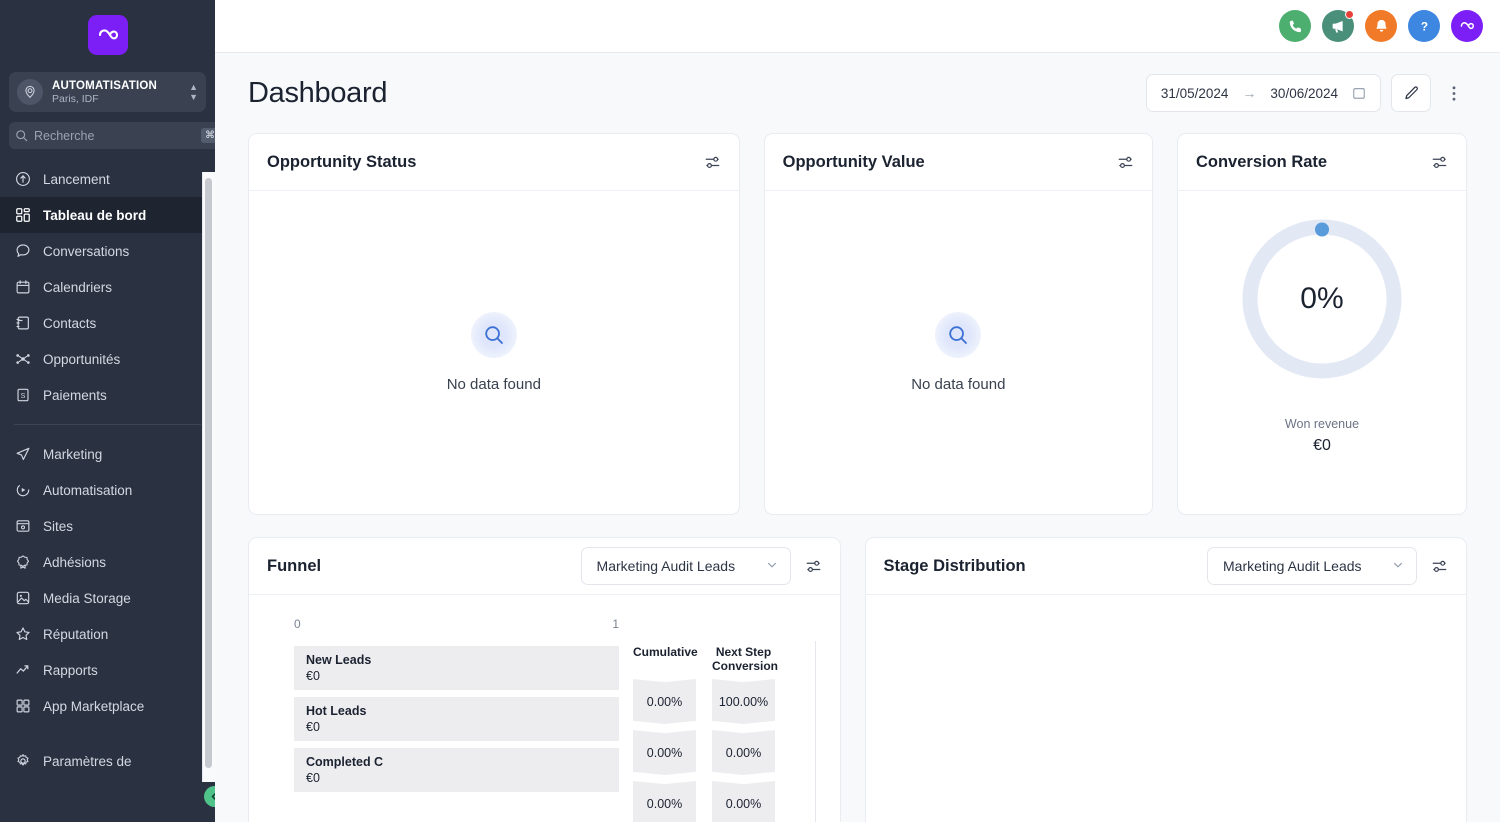 The width and height of the screenshot is (1500, 822). Describe the element at coordinates (107, 454) in the screenshot. I see `sidebar-item-marketing: Marketing` at that location.